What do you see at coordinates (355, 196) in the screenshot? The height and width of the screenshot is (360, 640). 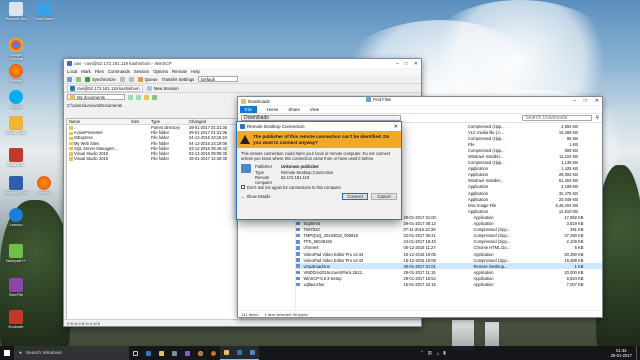 I see `connect-button: Connect` at bounding box center [355, 196].